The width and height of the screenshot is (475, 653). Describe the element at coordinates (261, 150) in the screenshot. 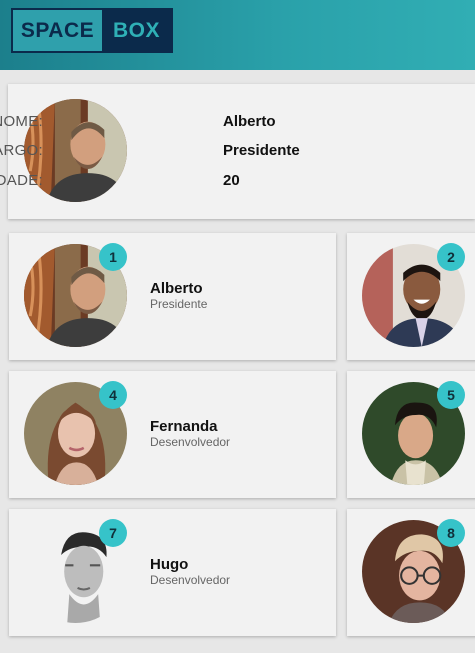

I see `role-value: Presidente` at that location.